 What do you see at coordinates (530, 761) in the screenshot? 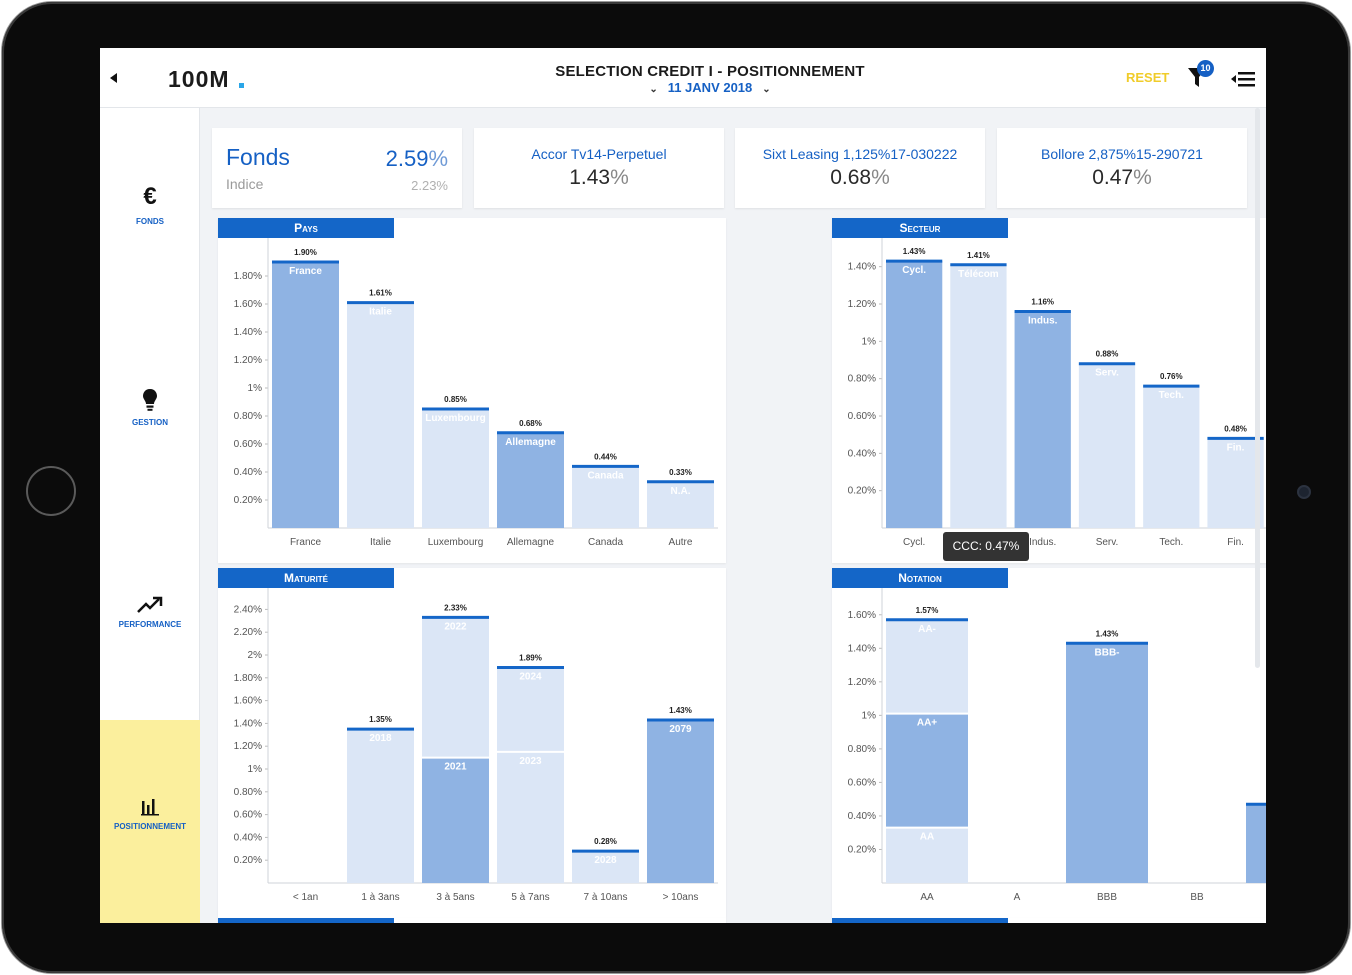
I see `bar-segment-label: 2023` at bounding box center [530, 761].